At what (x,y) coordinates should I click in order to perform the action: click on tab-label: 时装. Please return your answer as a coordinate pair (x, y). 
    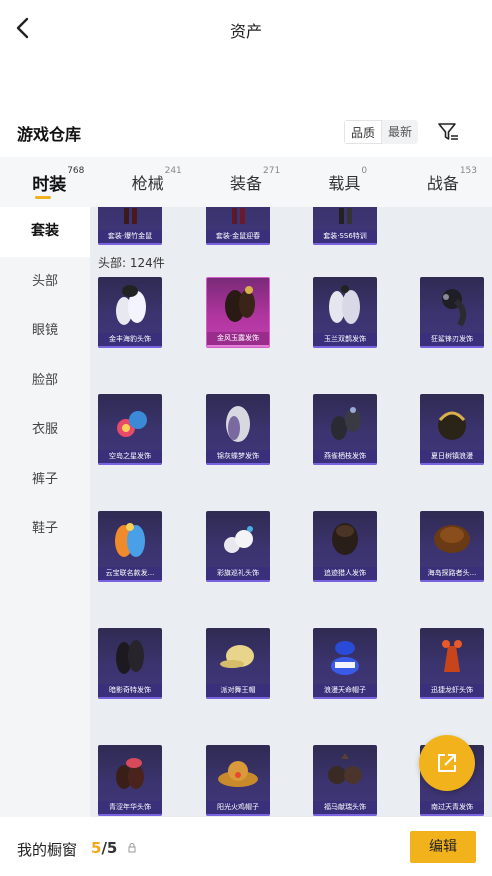
    Looking at the image, I should click on (49, 184).